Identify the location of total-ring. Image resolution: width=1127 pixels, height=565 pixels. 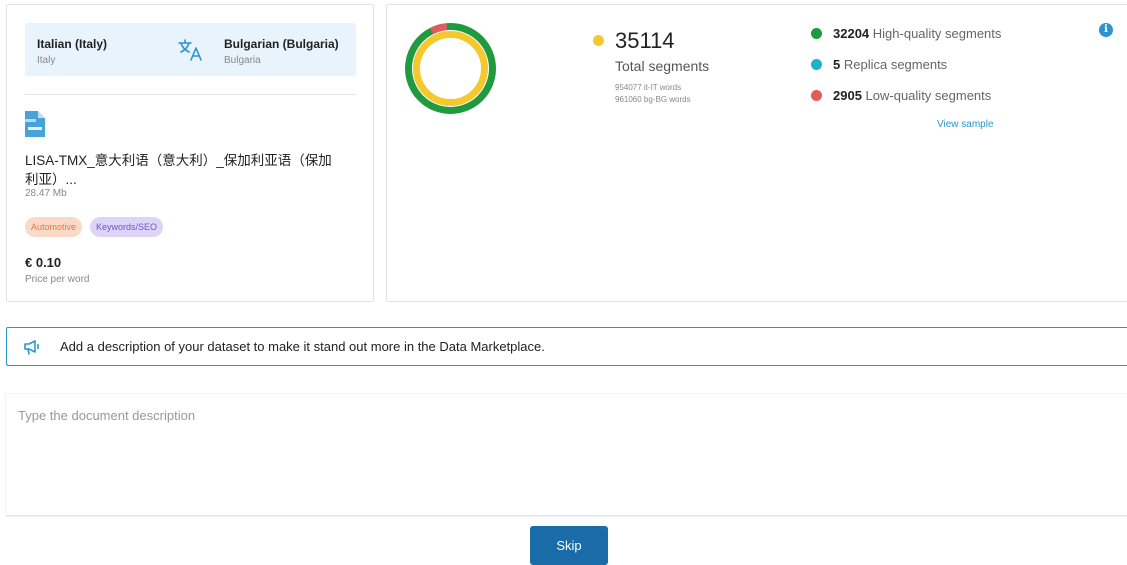
(450, 68).